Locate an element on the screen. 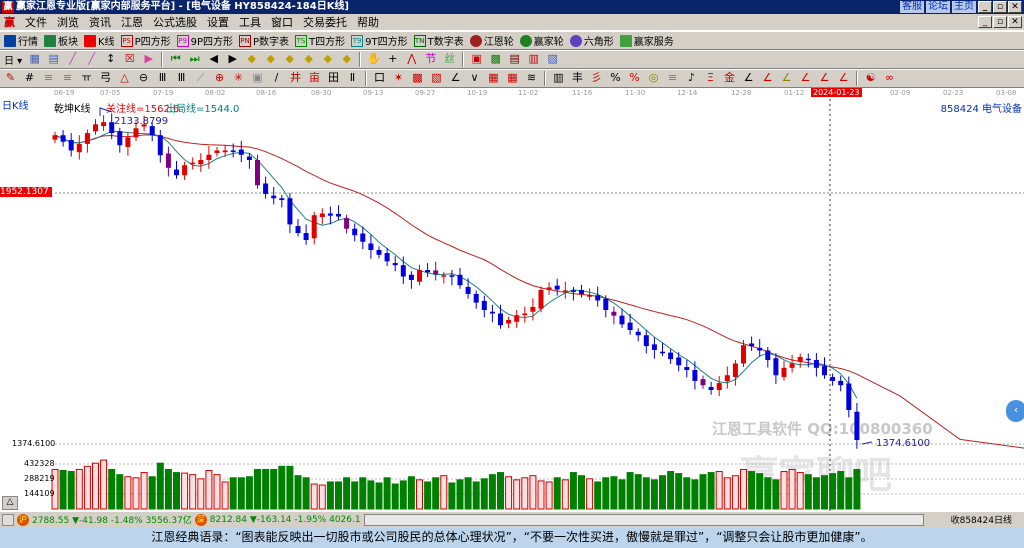  grid-icon: # is located at coordinates (29, 77).